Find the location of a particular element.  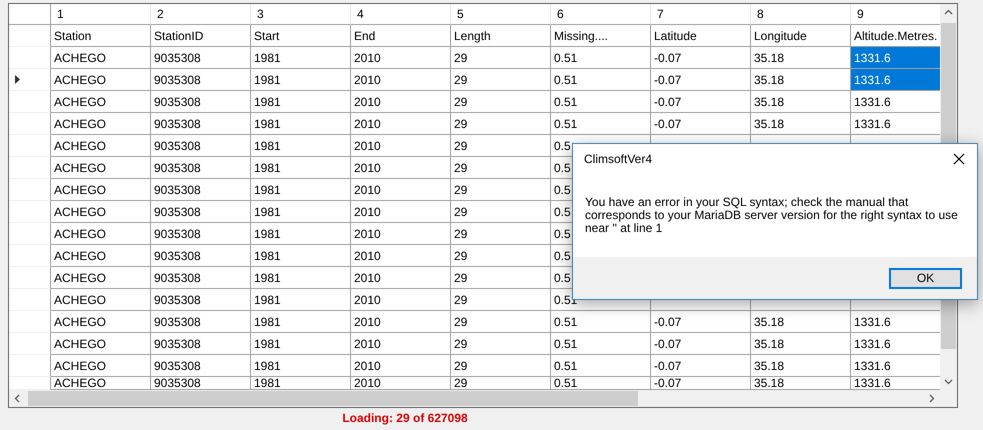

loading-status: Loading: 29 of 627098 is located at coordinates (405, 418).